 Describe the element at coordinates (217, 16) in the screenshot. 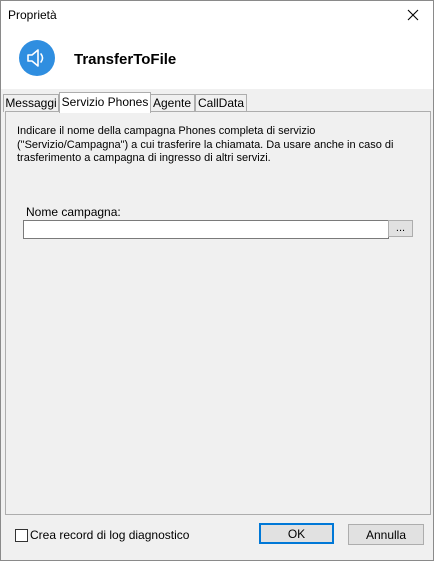

I see `title-bar: Proprietà` at that location.